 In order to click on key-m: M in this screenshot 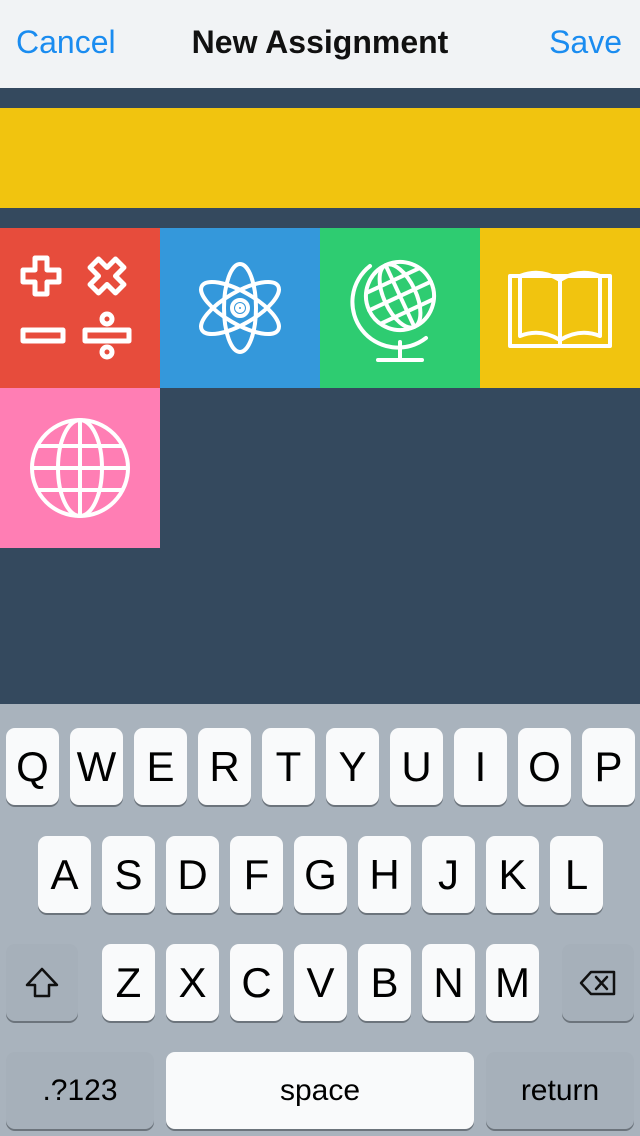, I will do `click(512, 982)`.